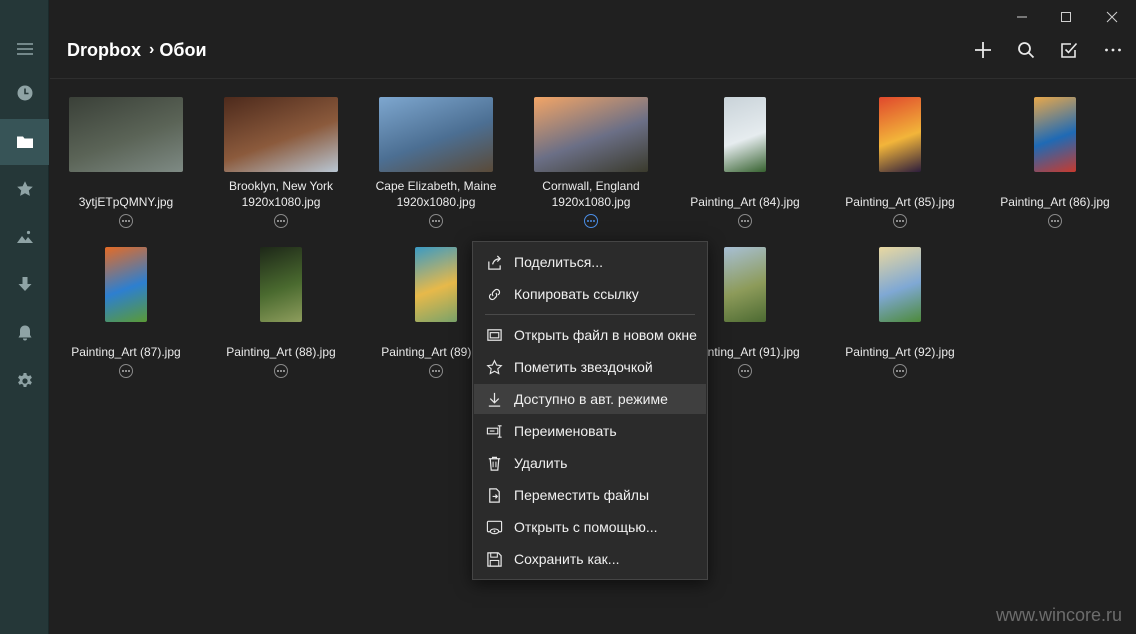  Describe the element at coordinates (590, 294) in the screenshot. I see `context-menu-item: Копировать ссылку` at that location.